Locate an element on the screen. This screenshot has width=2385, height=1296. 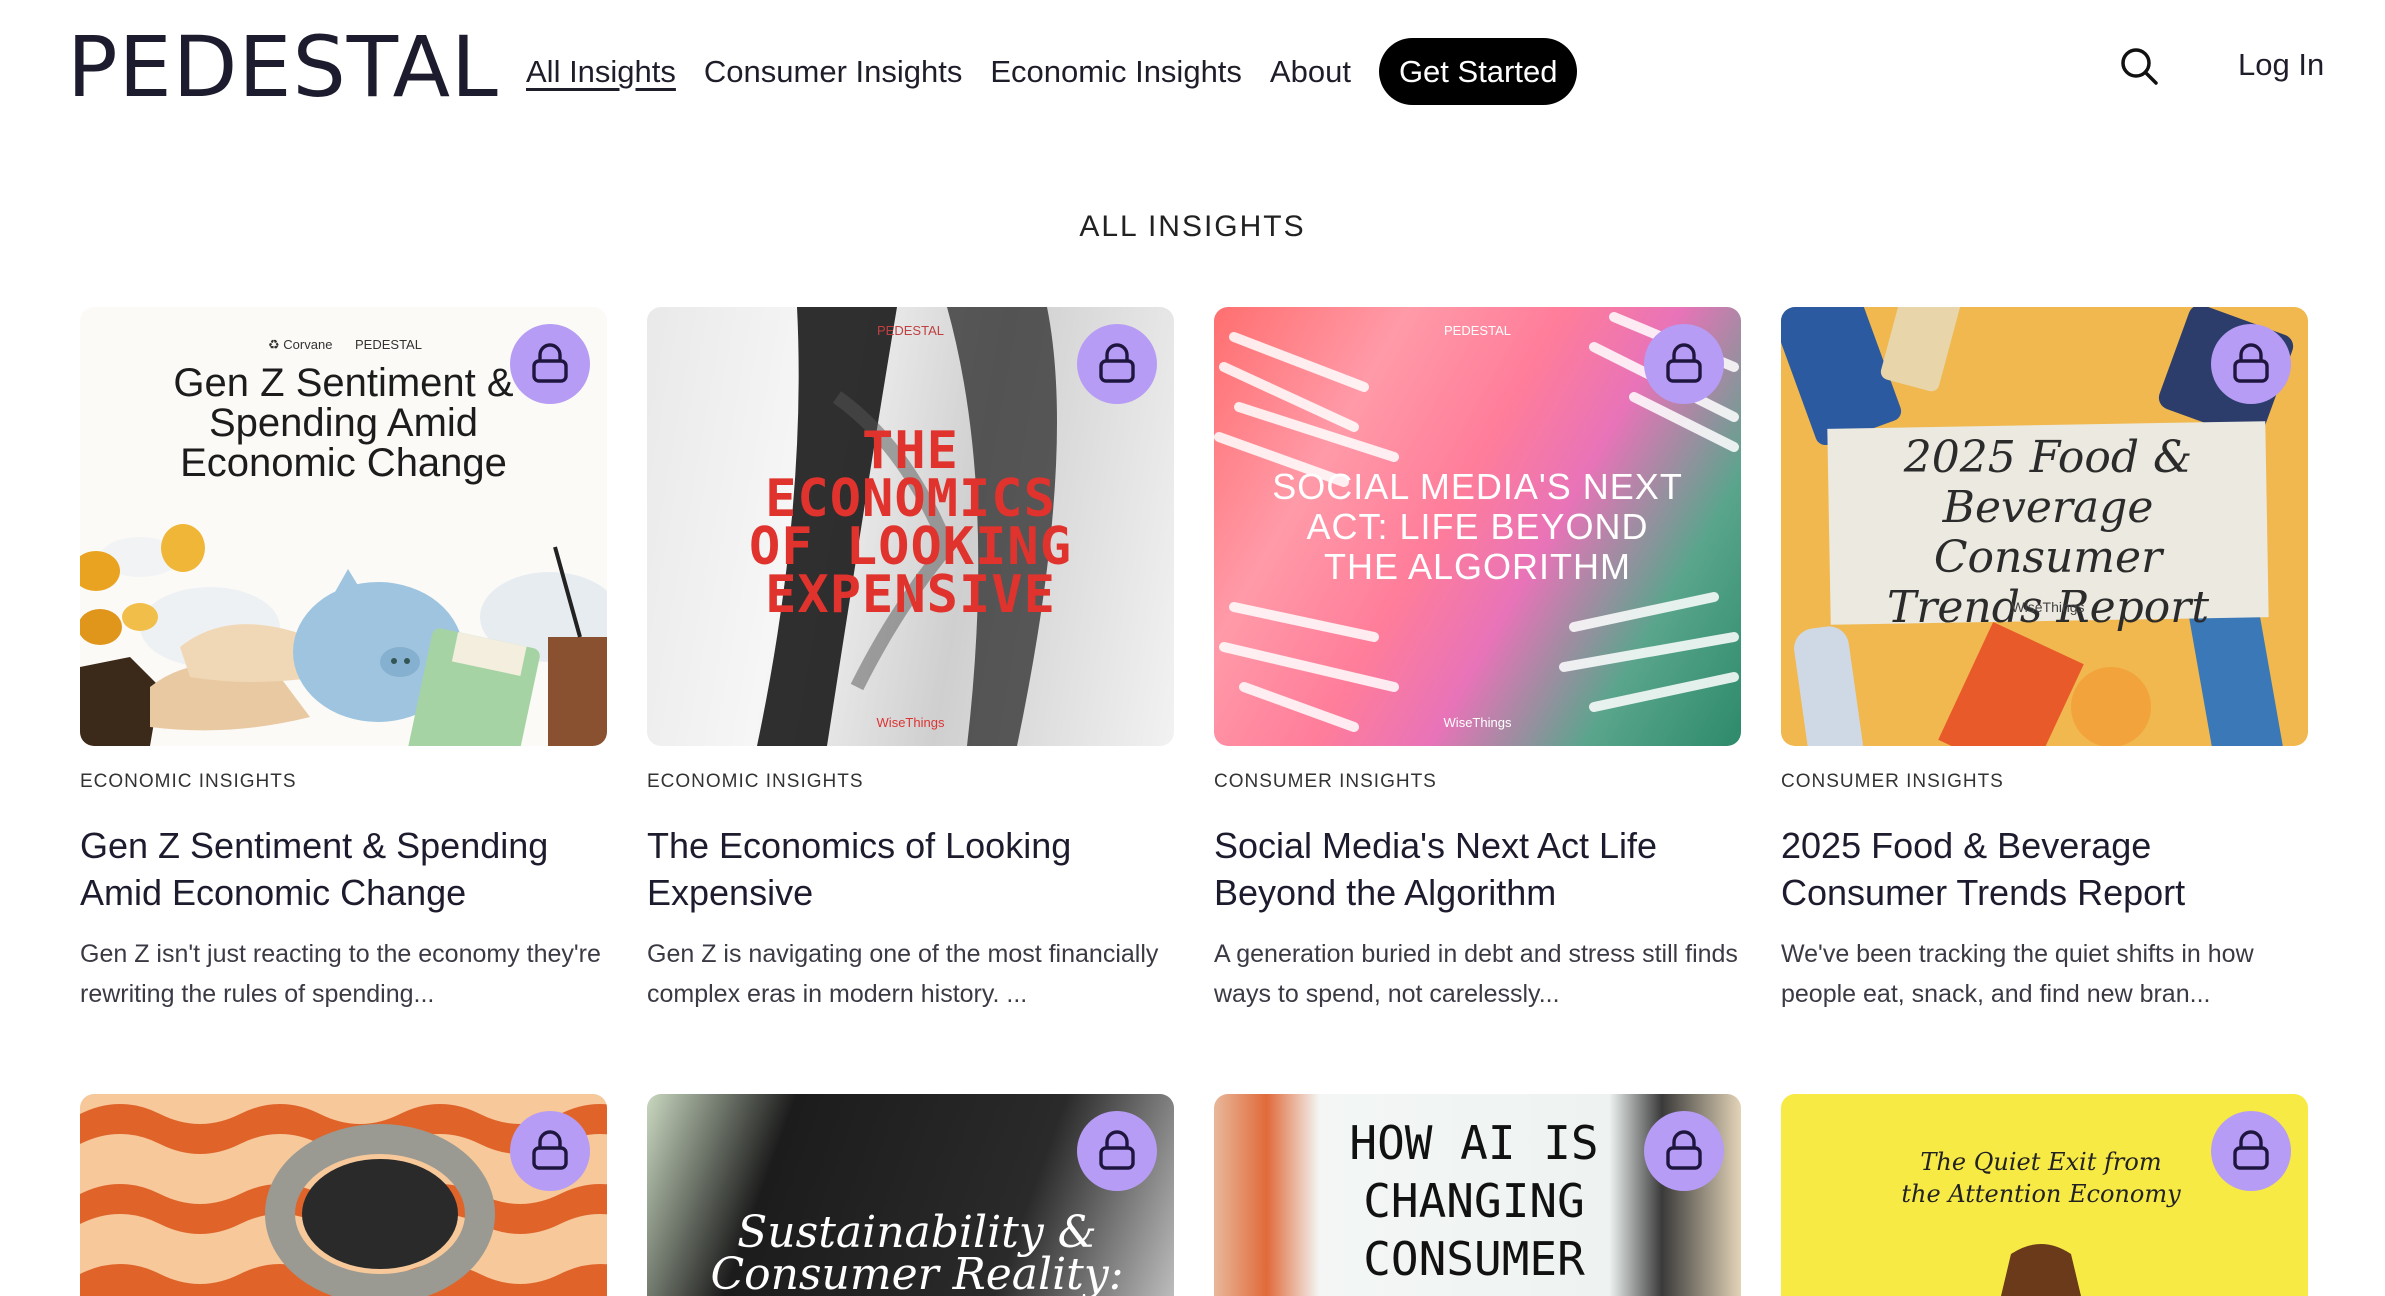
insight-card: Sustainability & Consumer Reality: is located at coordinates (910, 1195).